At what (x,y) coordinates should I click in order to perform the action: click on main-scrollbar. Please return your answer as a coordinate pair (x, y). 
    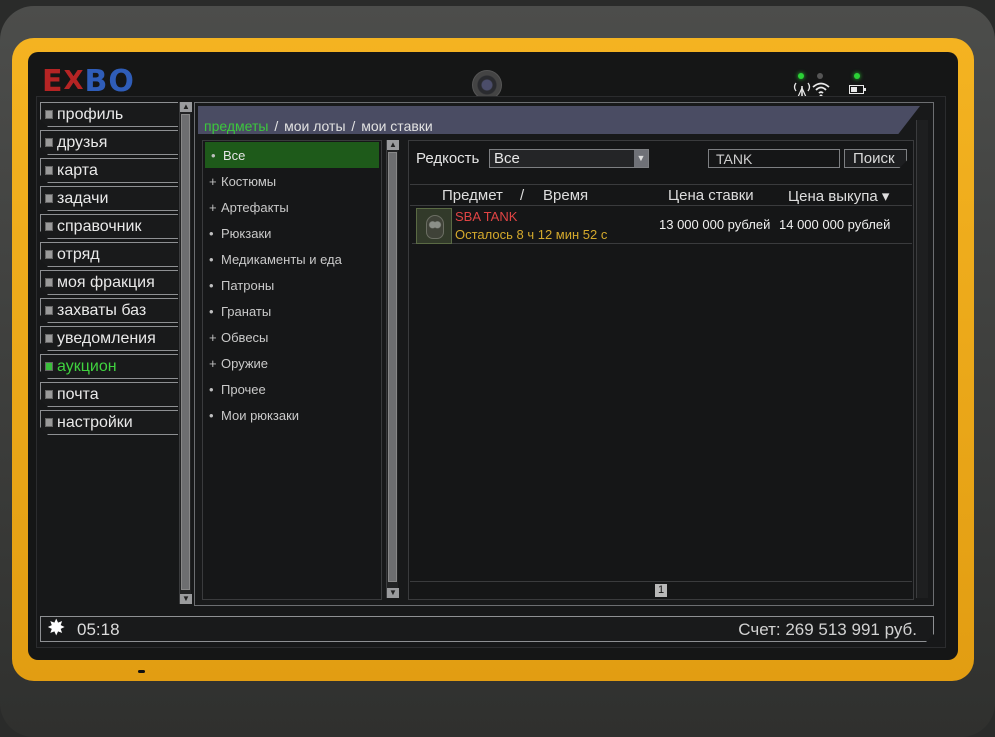
    Looking at the image, I should click on (922, 359).